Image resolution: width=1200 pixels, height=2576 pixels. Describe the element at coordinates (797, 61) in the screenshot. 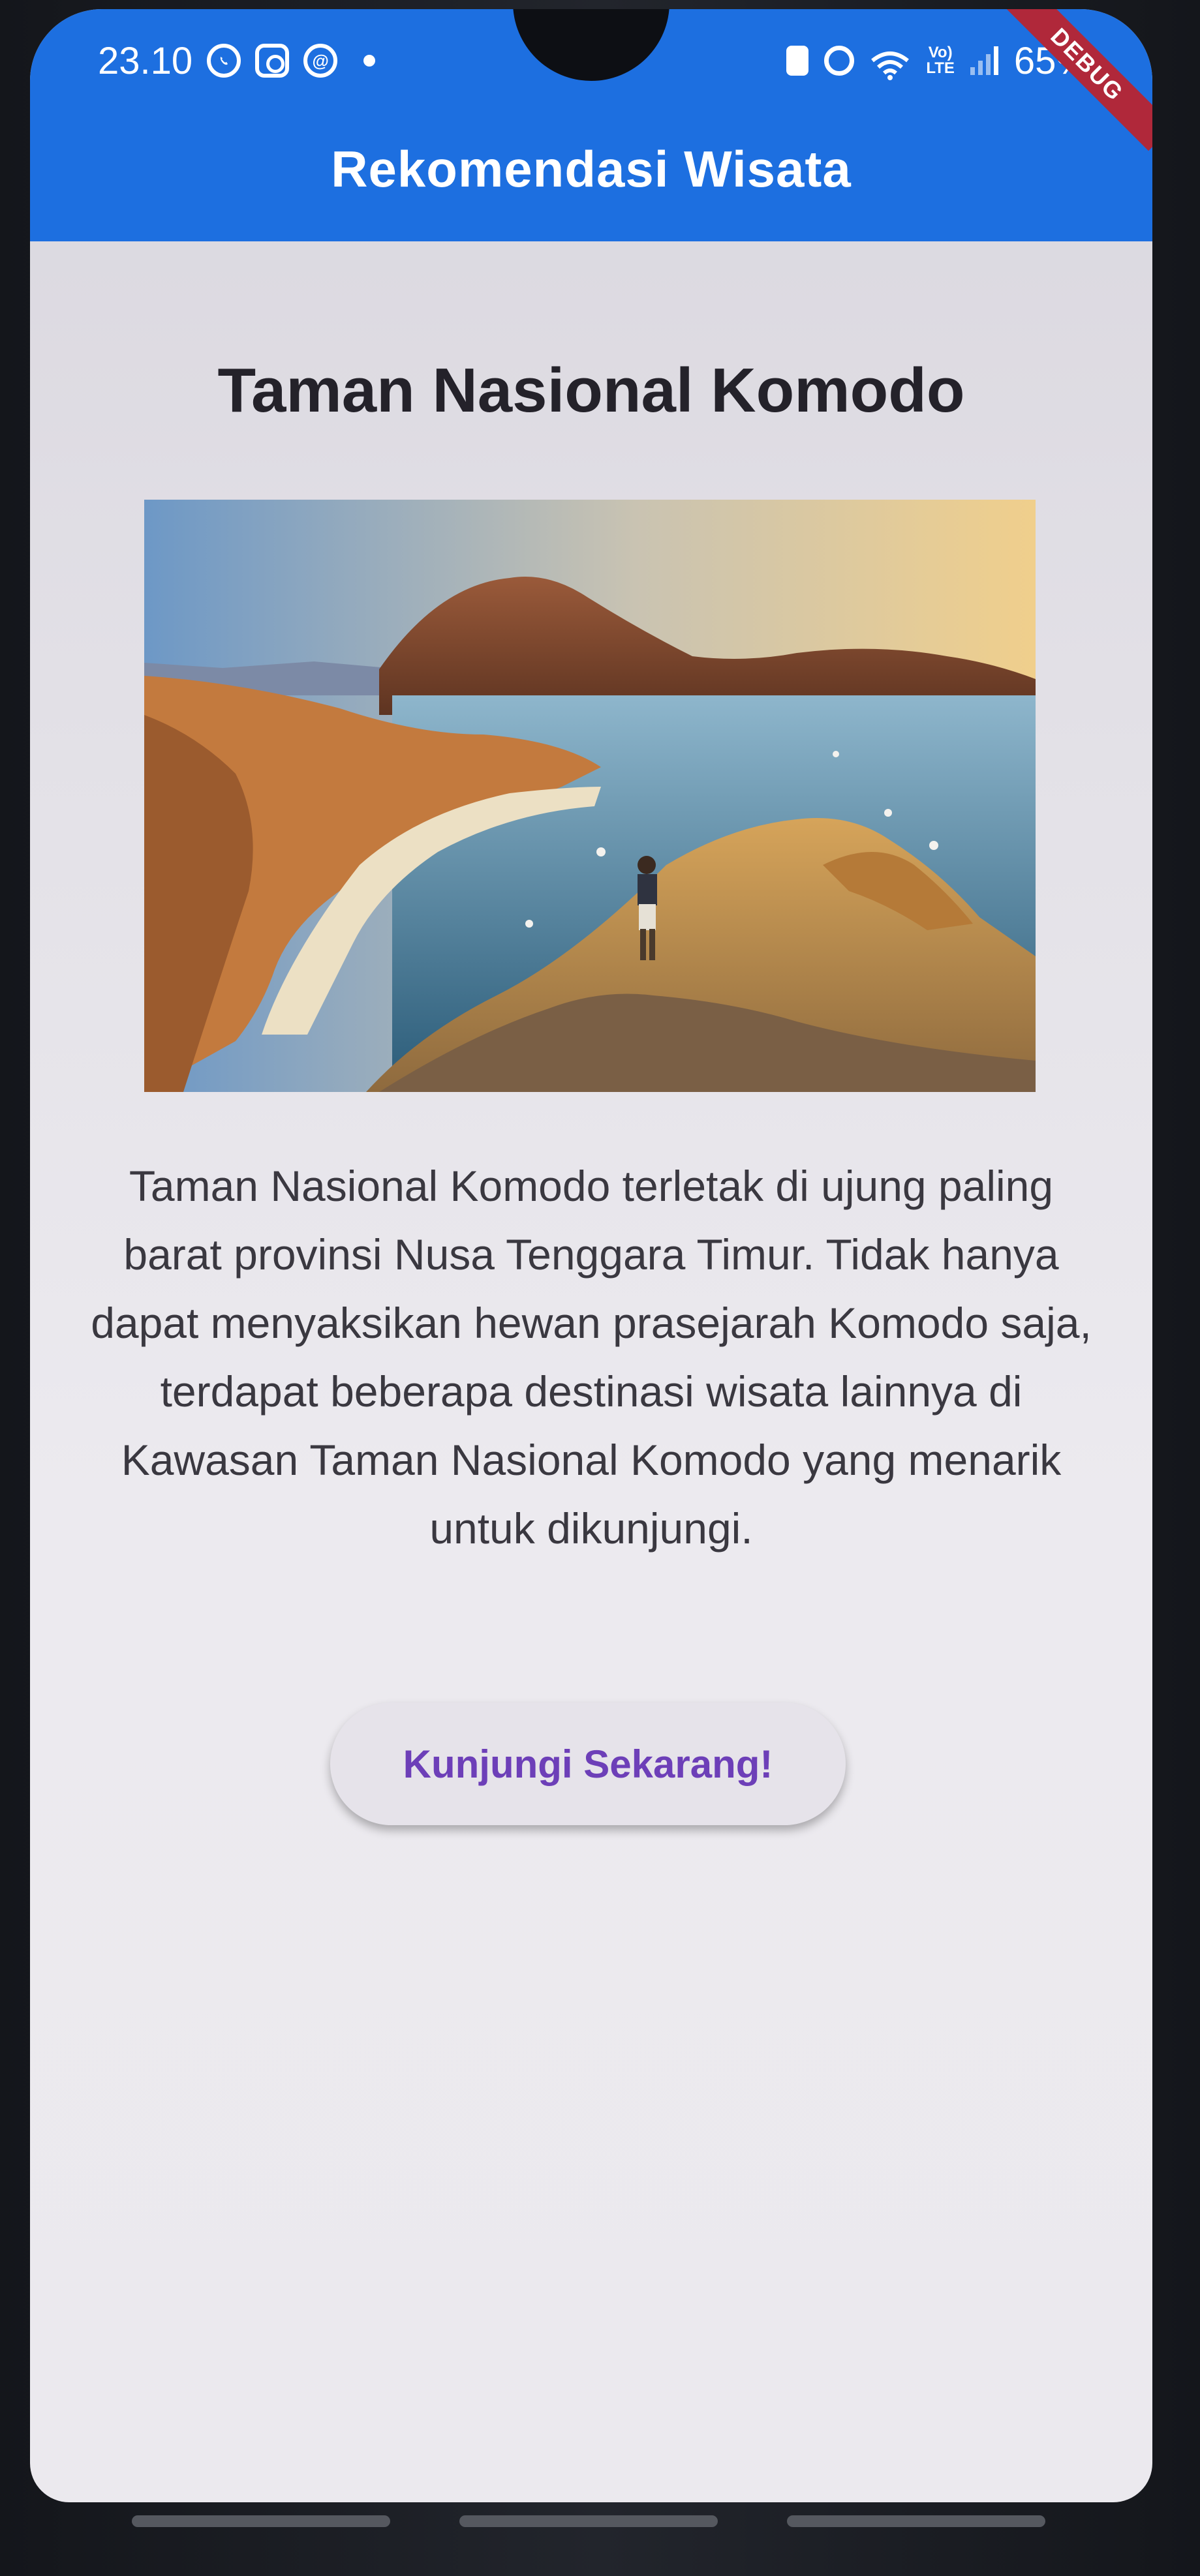

I see `battery-saver-icon` at that location.